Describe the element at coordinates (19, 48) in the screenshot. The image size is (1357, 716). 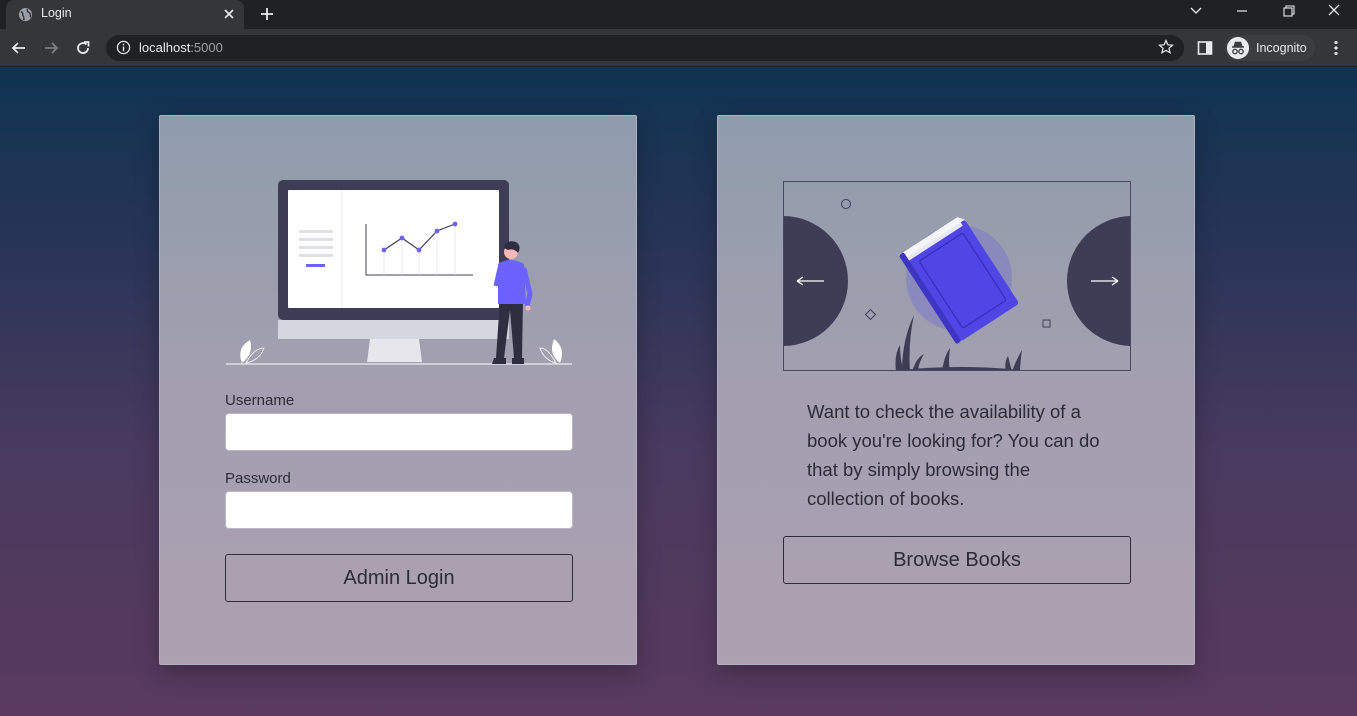
I see `back-arrow-icon` at that location.